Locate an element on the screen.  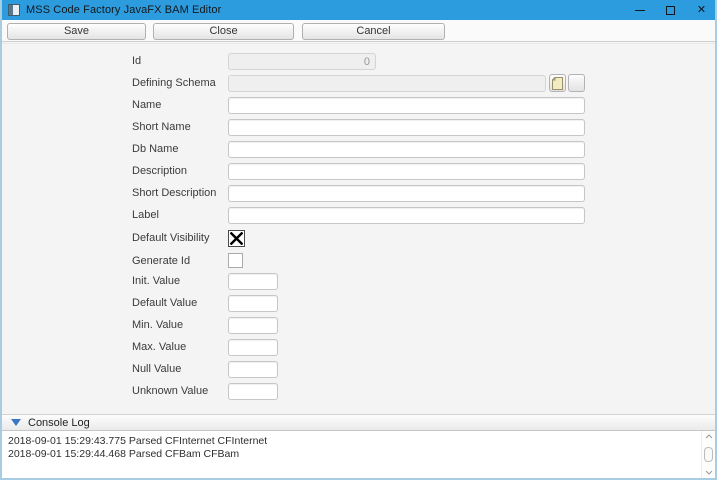
x-check-icon is located at coordinates (236, 238).